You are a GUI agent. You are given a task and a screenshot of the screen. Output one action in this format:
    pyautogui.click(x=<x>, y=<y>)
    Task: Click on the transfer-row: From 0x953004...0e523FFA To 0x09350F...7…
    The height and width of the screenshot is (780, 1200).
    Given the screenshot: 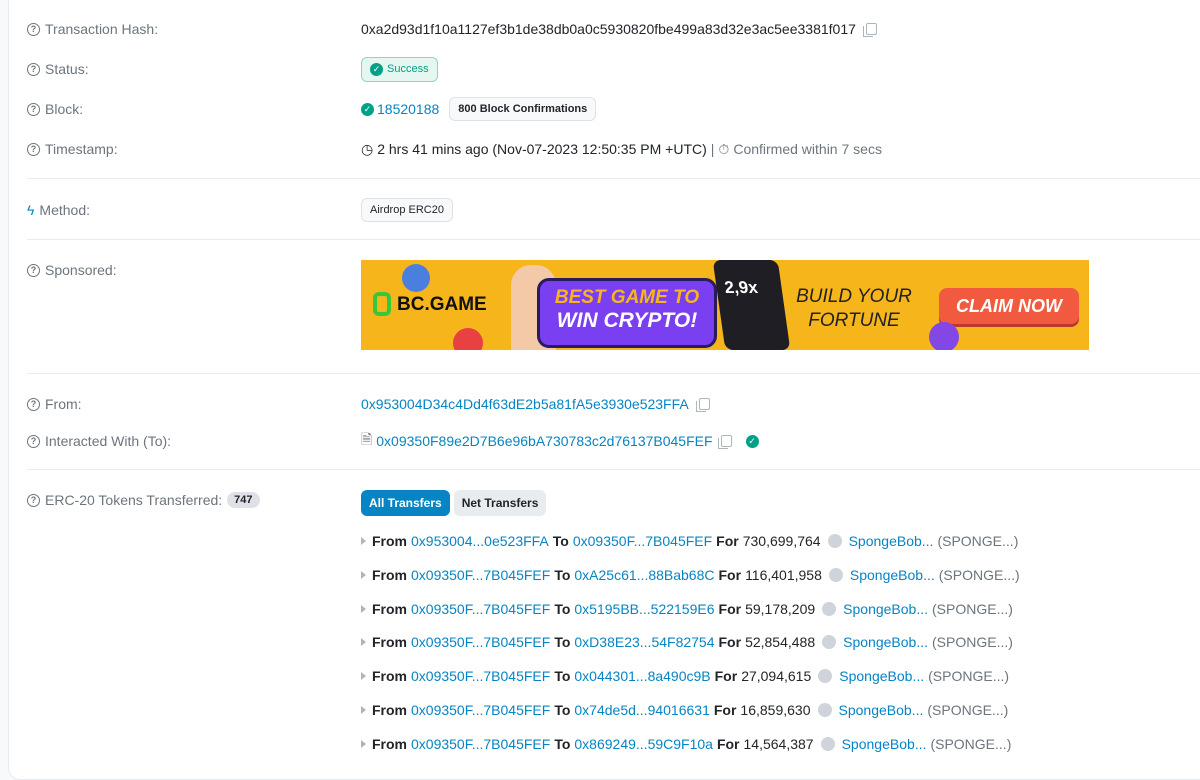 What is the action you would take?
    pyautogui.click(x=689, y=541)
    